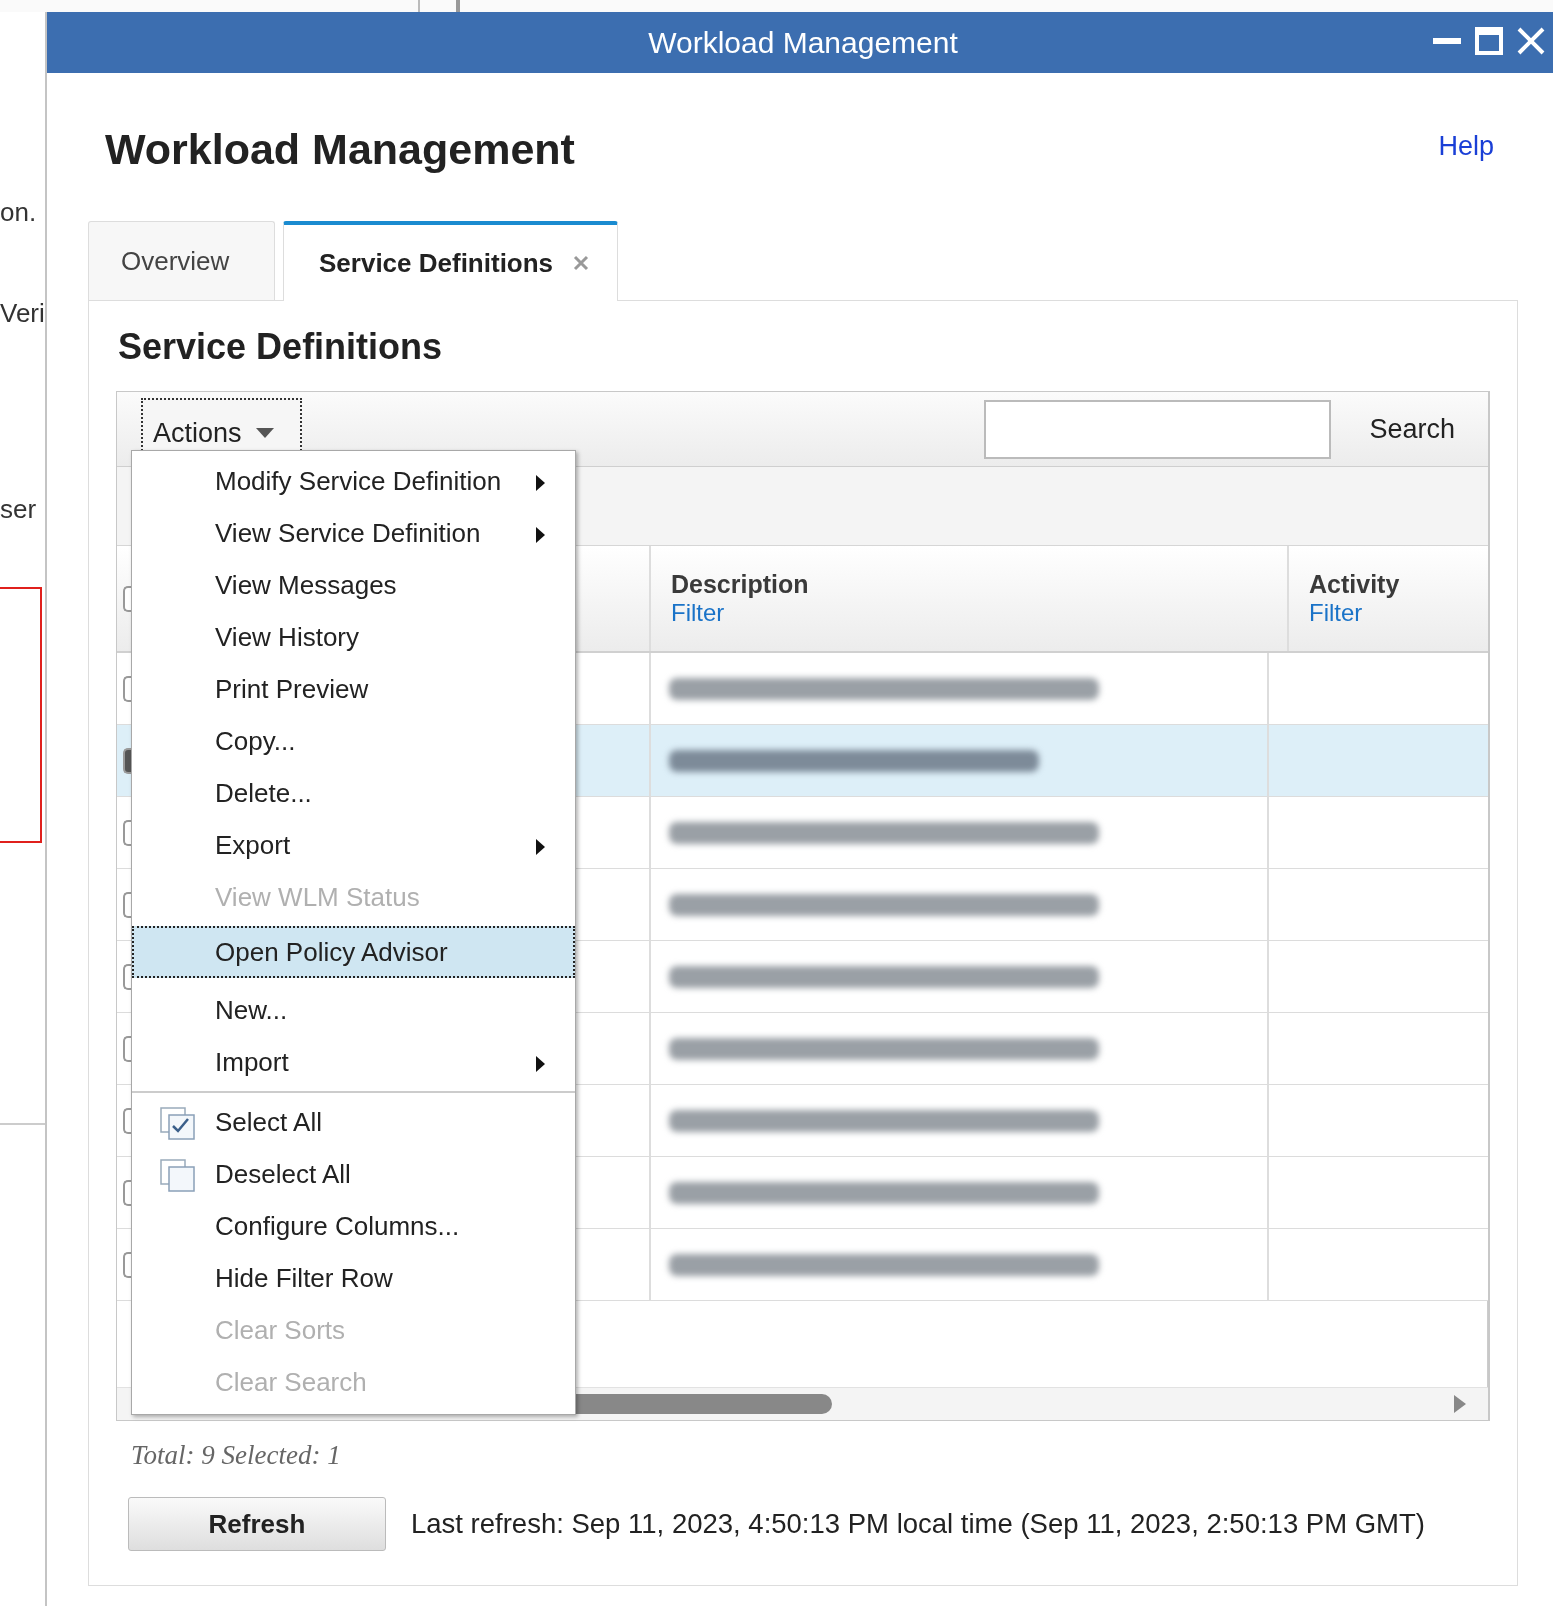  I want to click on section-title: Service Definitions, so click(281, 347).